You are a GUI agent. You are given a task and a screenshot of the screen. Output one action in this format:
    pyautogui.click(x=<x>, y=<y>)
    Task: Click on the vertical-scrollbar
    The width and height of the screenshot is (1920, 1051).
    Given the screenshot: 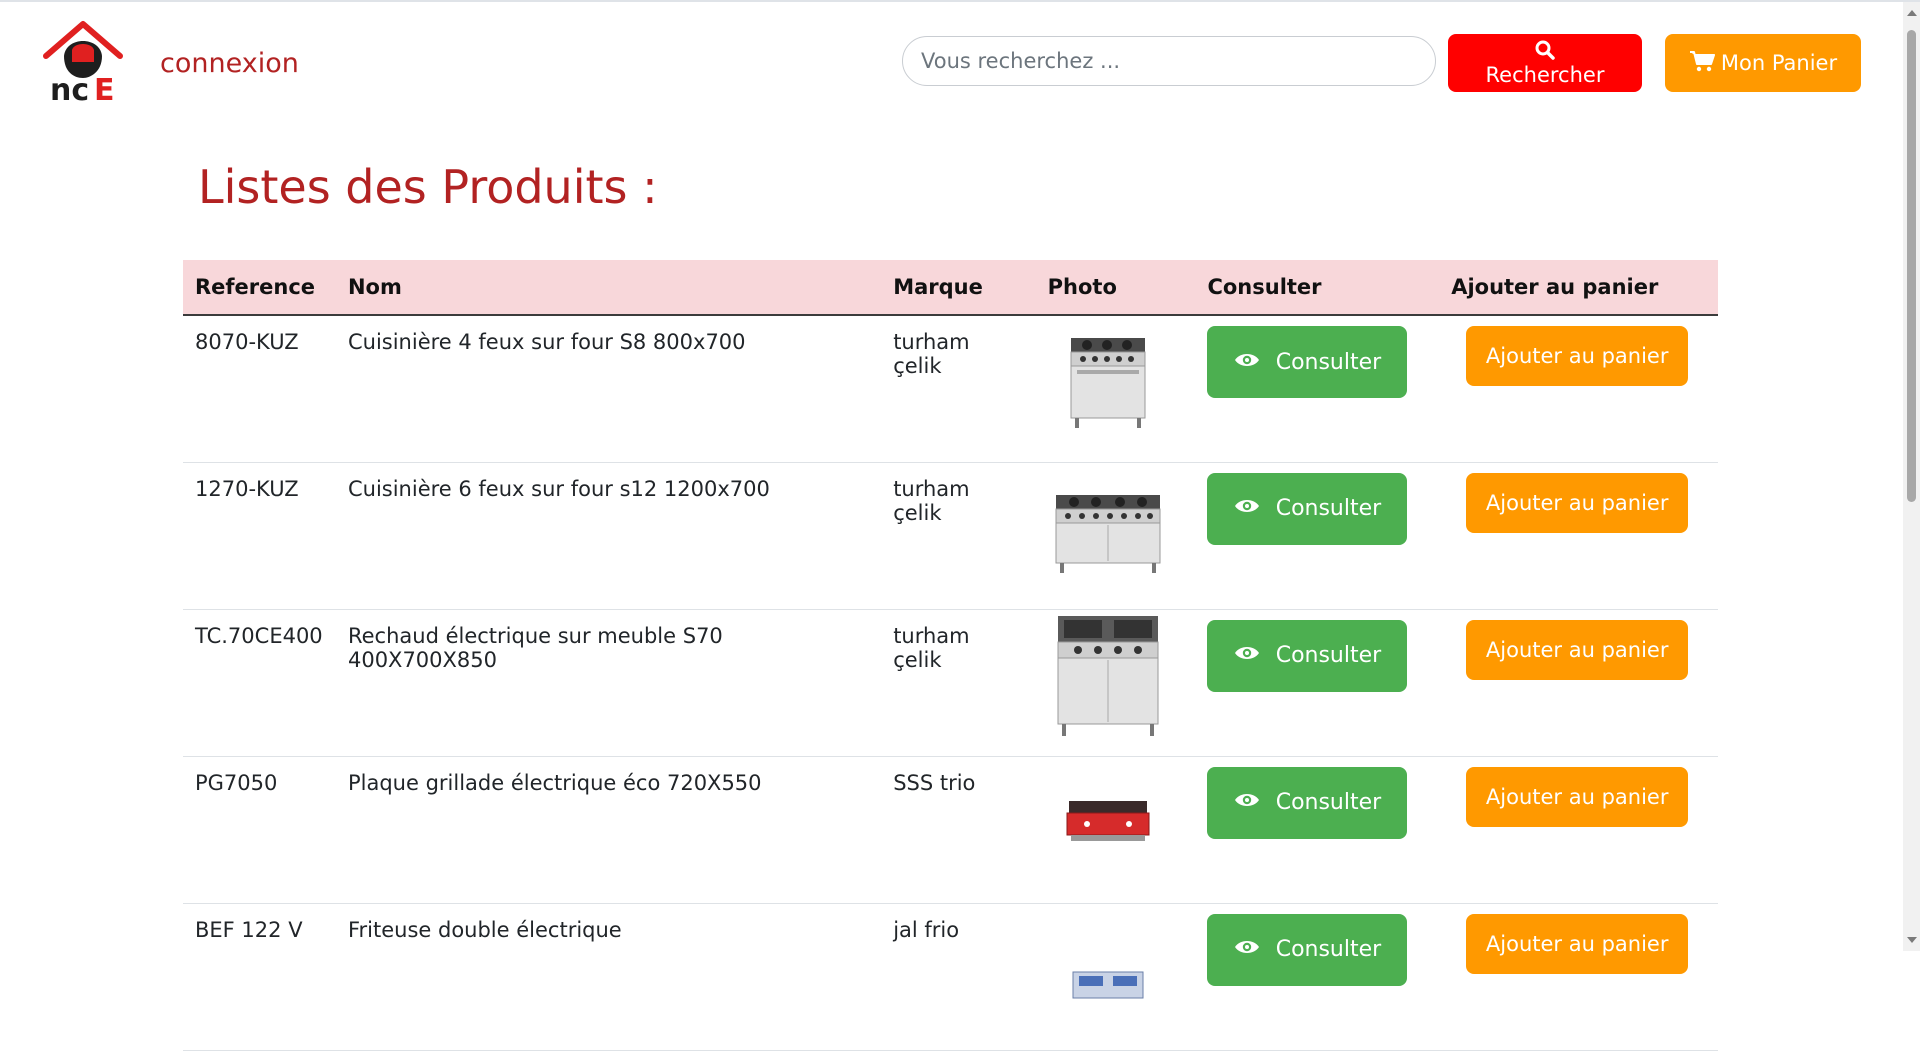 What is the action you would take?
    pyautogui.click(x=1911, y=476)
    